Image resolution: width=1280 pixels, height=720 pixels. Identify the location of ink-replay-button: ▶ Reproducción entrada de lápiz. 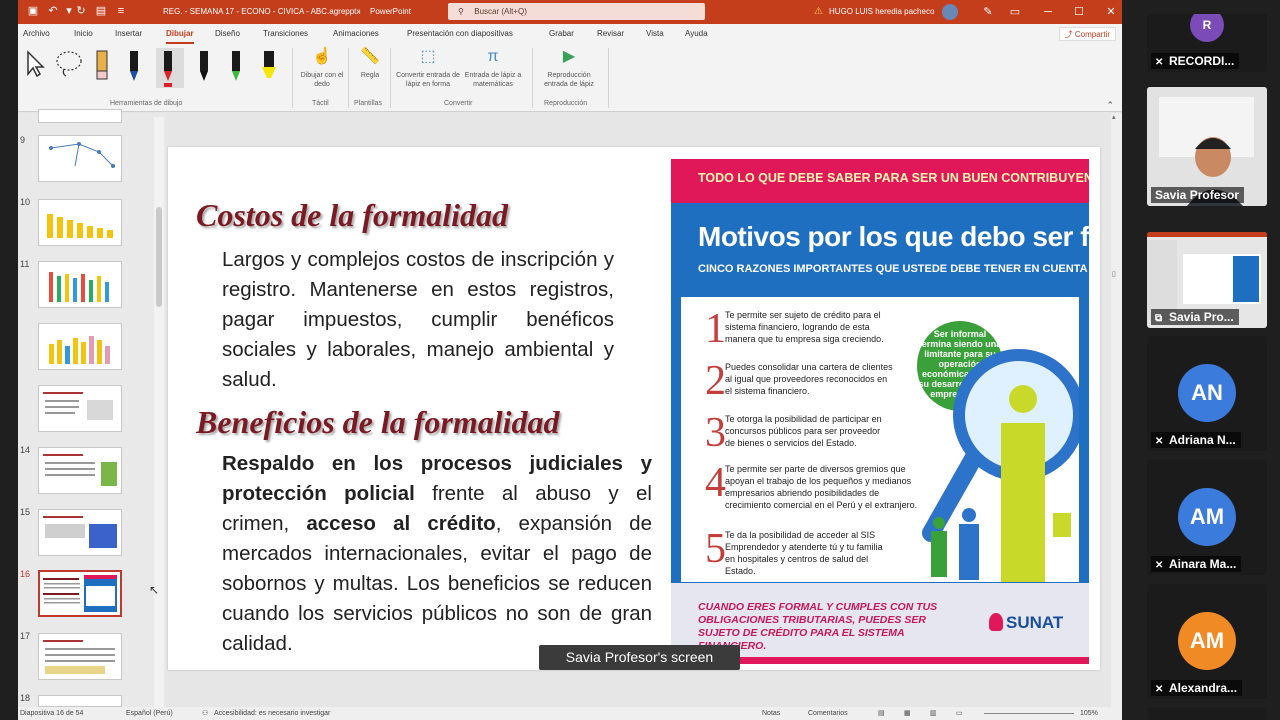
(569, 67).